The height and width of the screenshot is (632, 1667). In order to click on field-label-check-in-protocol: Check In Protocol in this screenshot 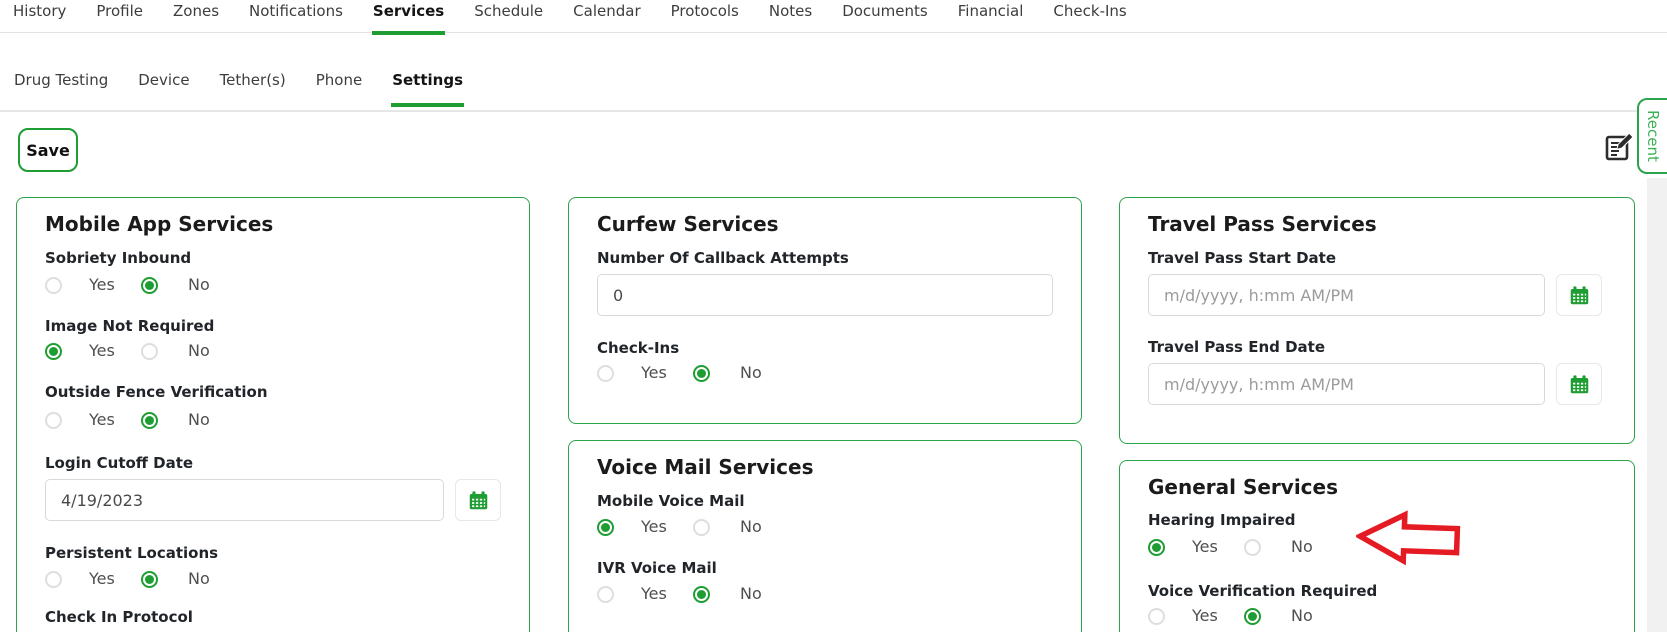, I will do `click(119, 617)`.